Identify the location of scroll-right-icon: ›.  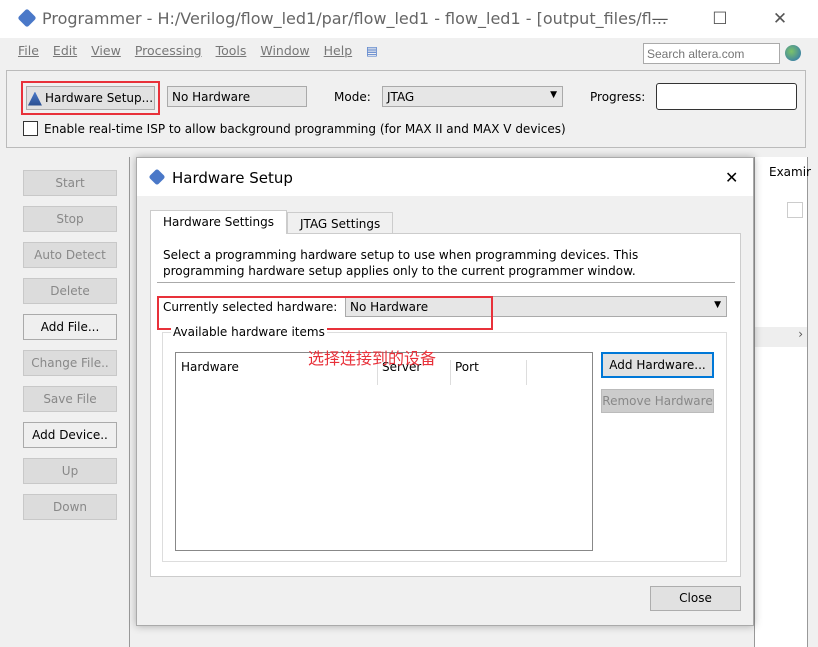
(781, 337).